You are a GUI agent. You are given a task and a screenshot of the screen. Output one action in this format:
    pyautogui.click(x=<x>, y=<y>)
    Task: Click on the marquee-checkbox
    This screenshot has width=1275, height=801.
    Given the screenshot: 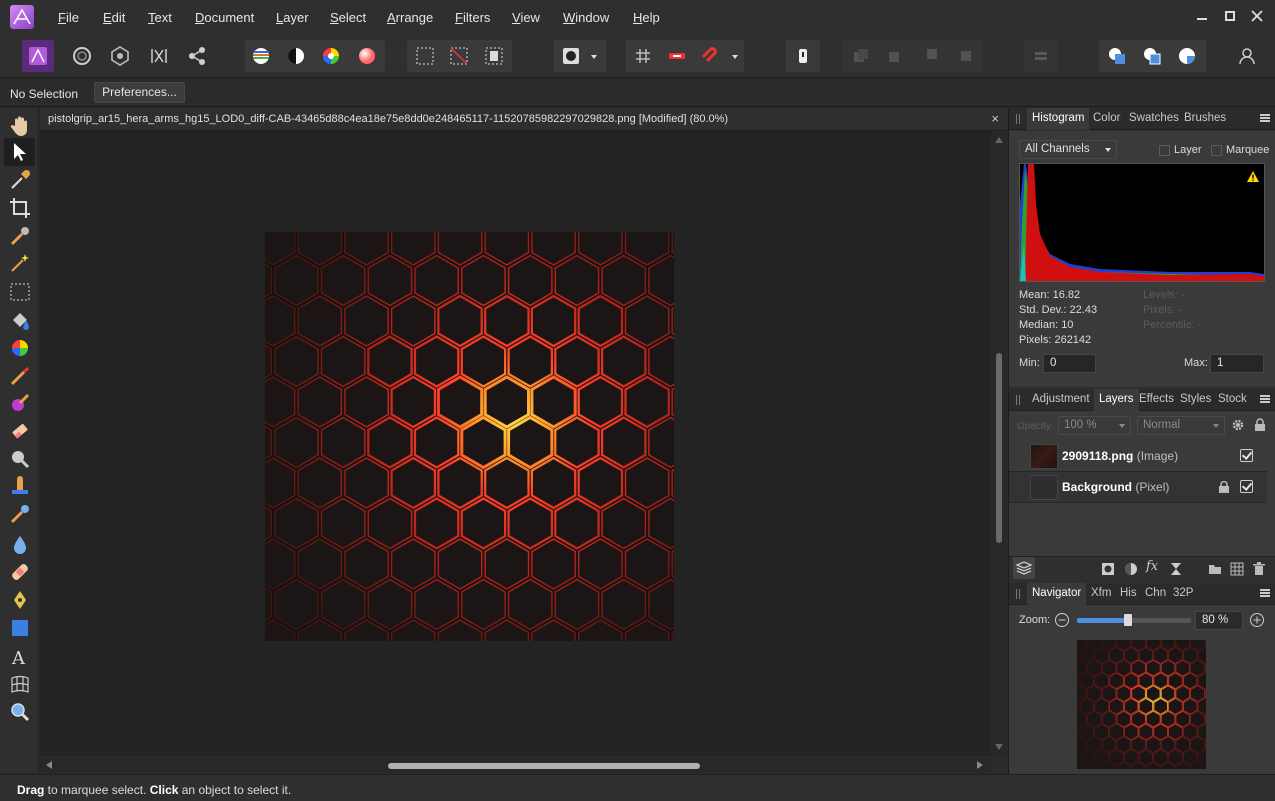 What is the action you would take?
    pyautogui.click(x=1216, y=150)
    